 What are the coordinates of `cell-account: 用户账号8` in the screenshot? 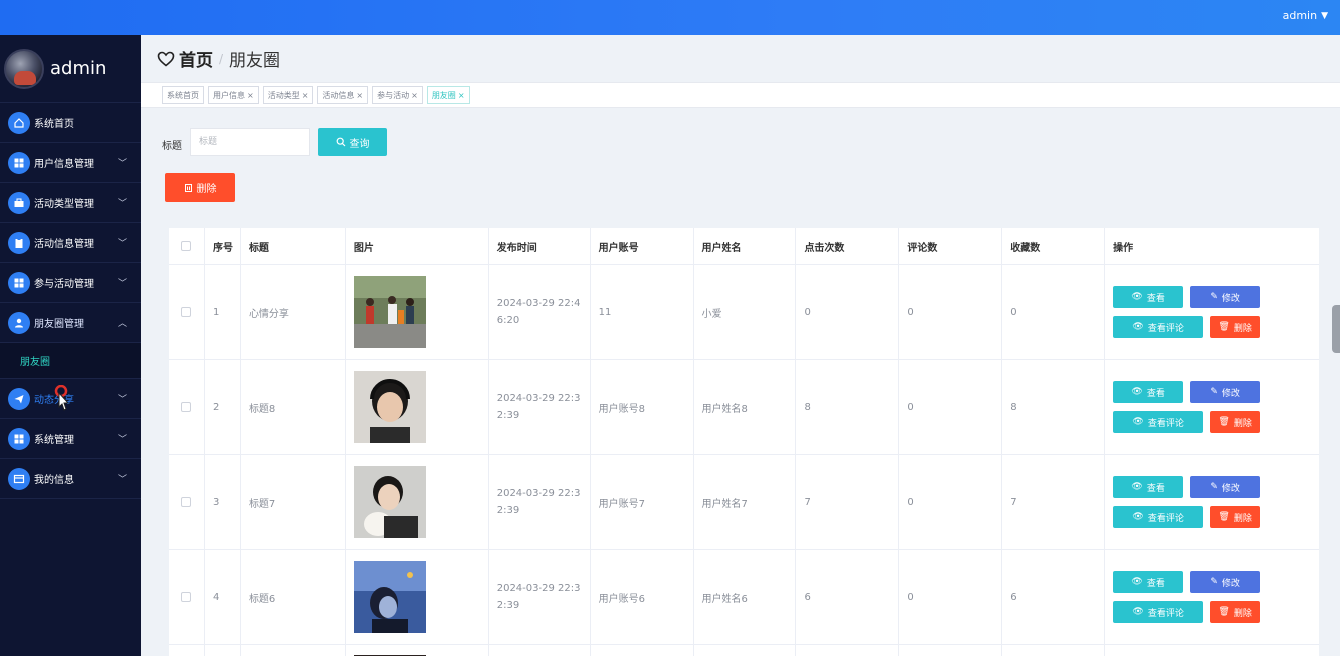 It's located at (642, 407).